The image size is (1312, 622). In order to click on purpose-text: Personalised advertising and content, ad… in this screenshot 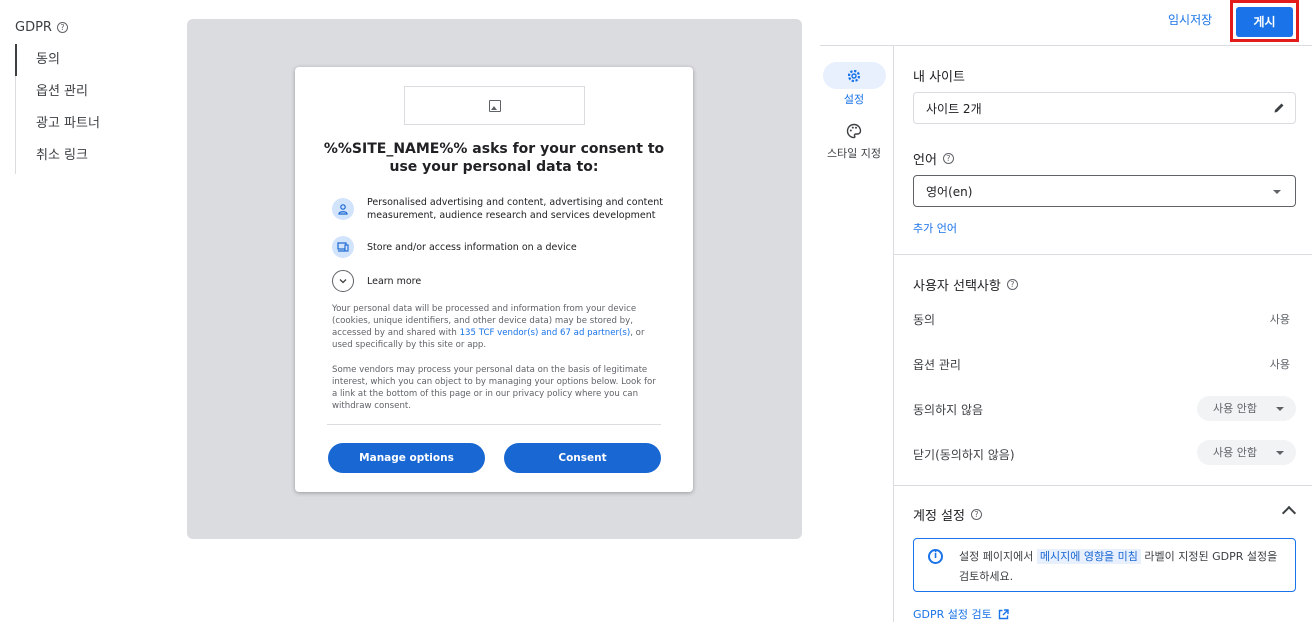, I will do `click(515, 209)`.